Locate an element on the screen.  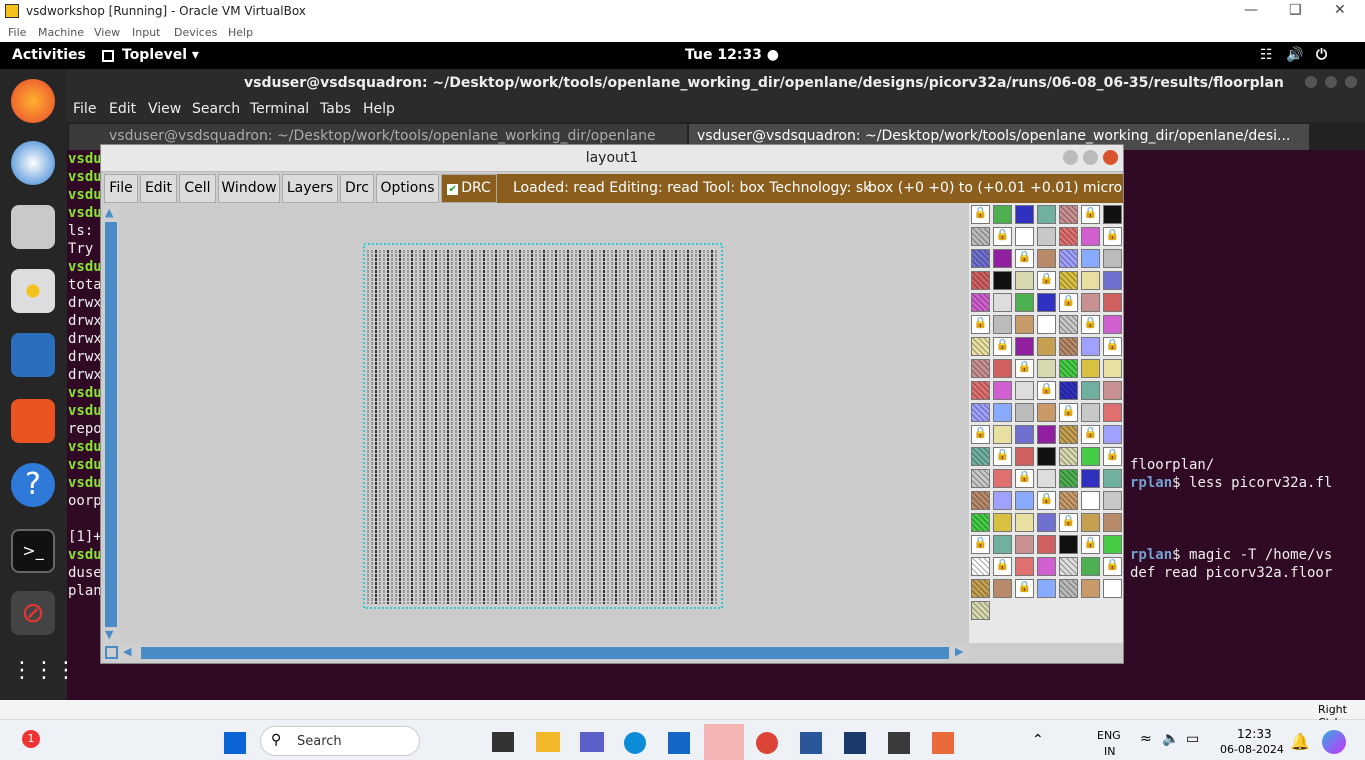
close-icon: ✕ is located at coordinates (1340, 10).